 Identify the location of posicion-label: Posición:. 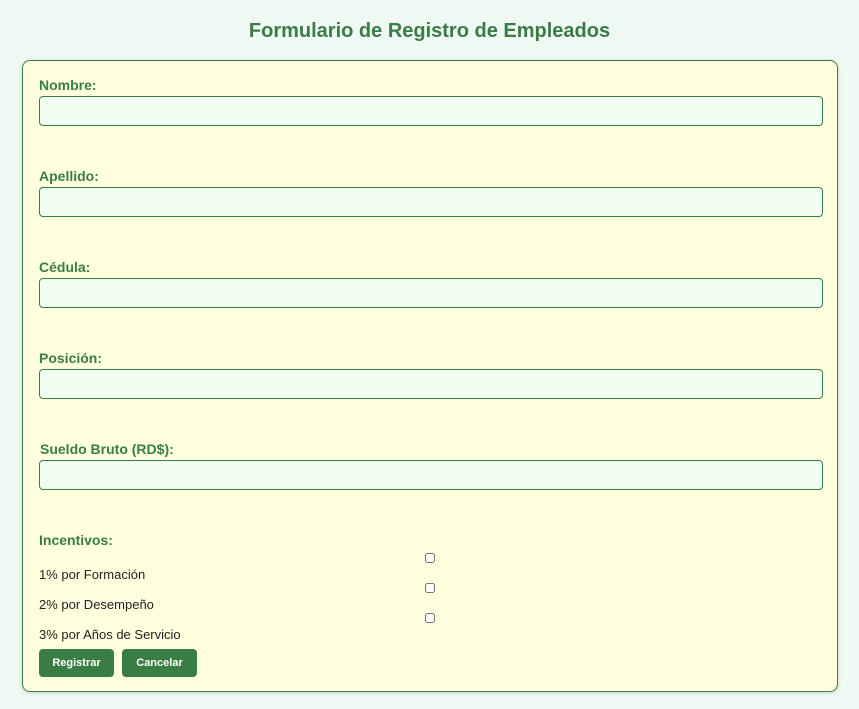
(71, 358).